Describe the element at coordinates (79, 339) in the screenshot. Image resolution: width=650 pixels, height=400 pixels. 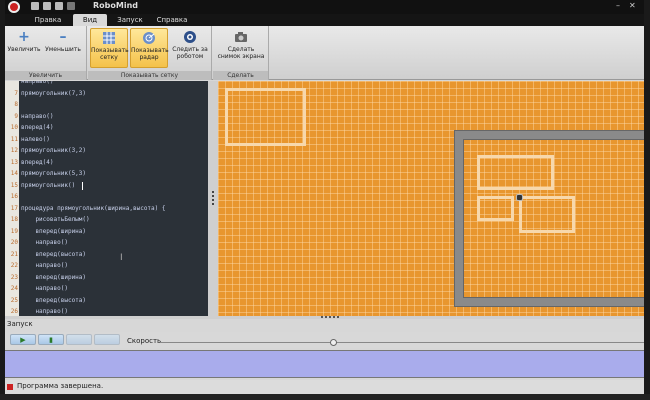
I see `stop-button` at that location.